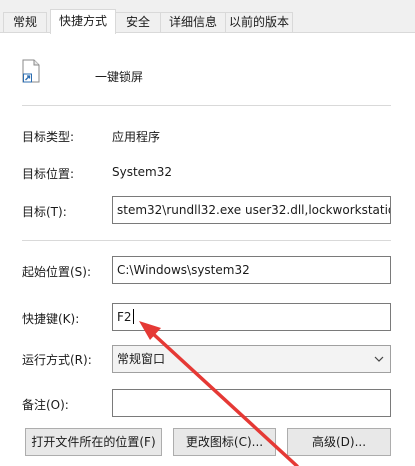 Image resolution: width=415 pixels, height=466 pixels. I want to click on shortcut-key-field: F2, so click(251, 317).